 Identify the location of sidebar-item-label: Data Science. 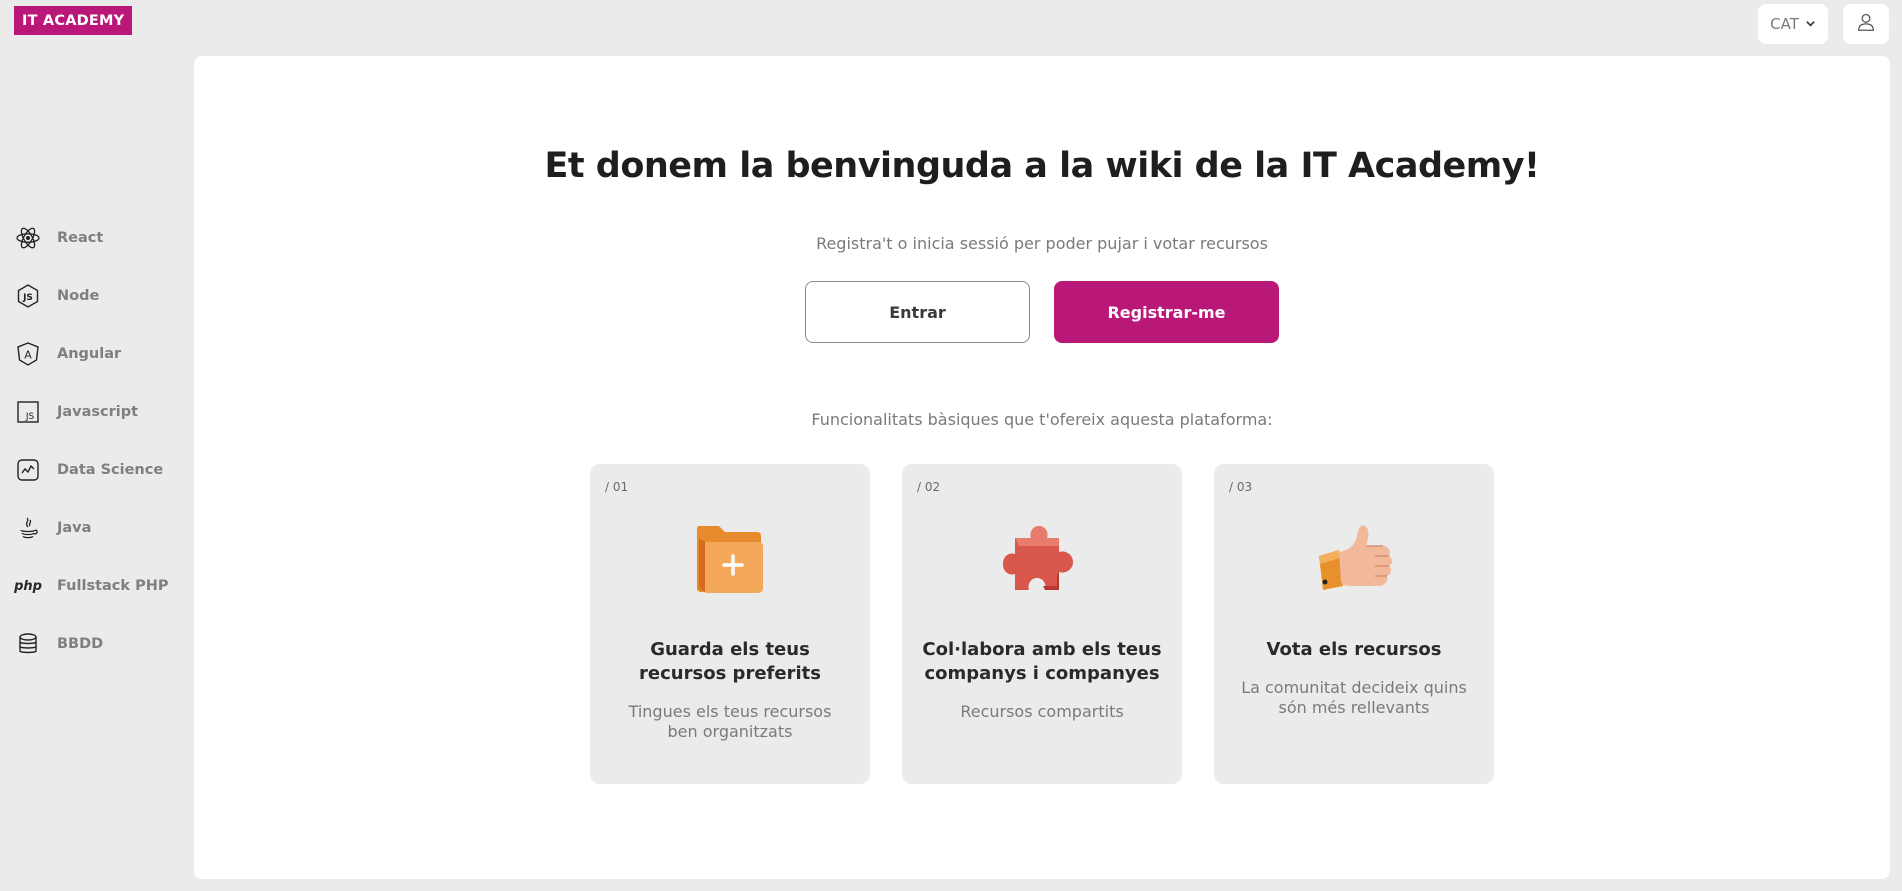
(110, 470).